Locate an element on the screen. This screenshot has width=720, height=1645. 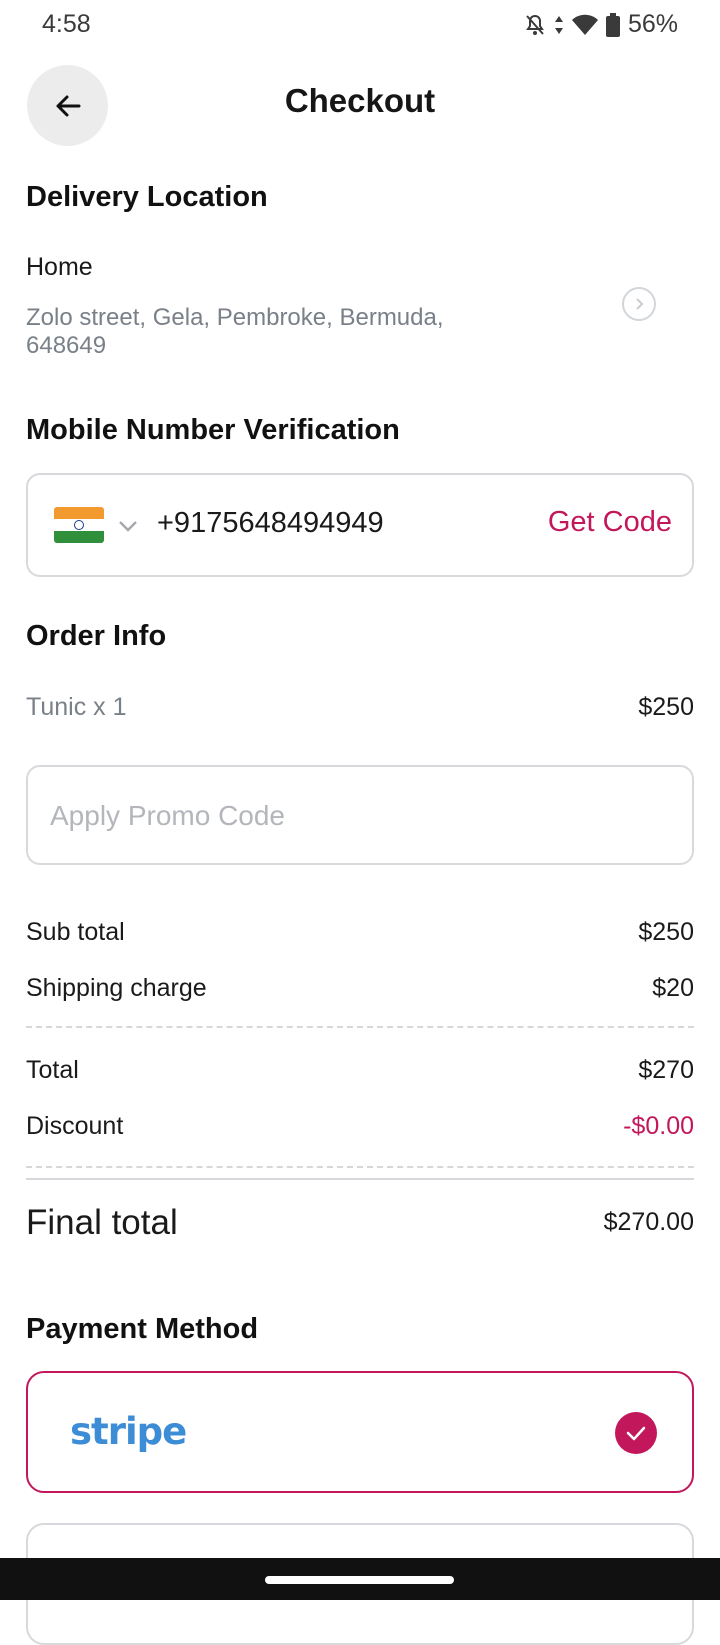
discount-label: Discount is located at coordinates (75, 1126).